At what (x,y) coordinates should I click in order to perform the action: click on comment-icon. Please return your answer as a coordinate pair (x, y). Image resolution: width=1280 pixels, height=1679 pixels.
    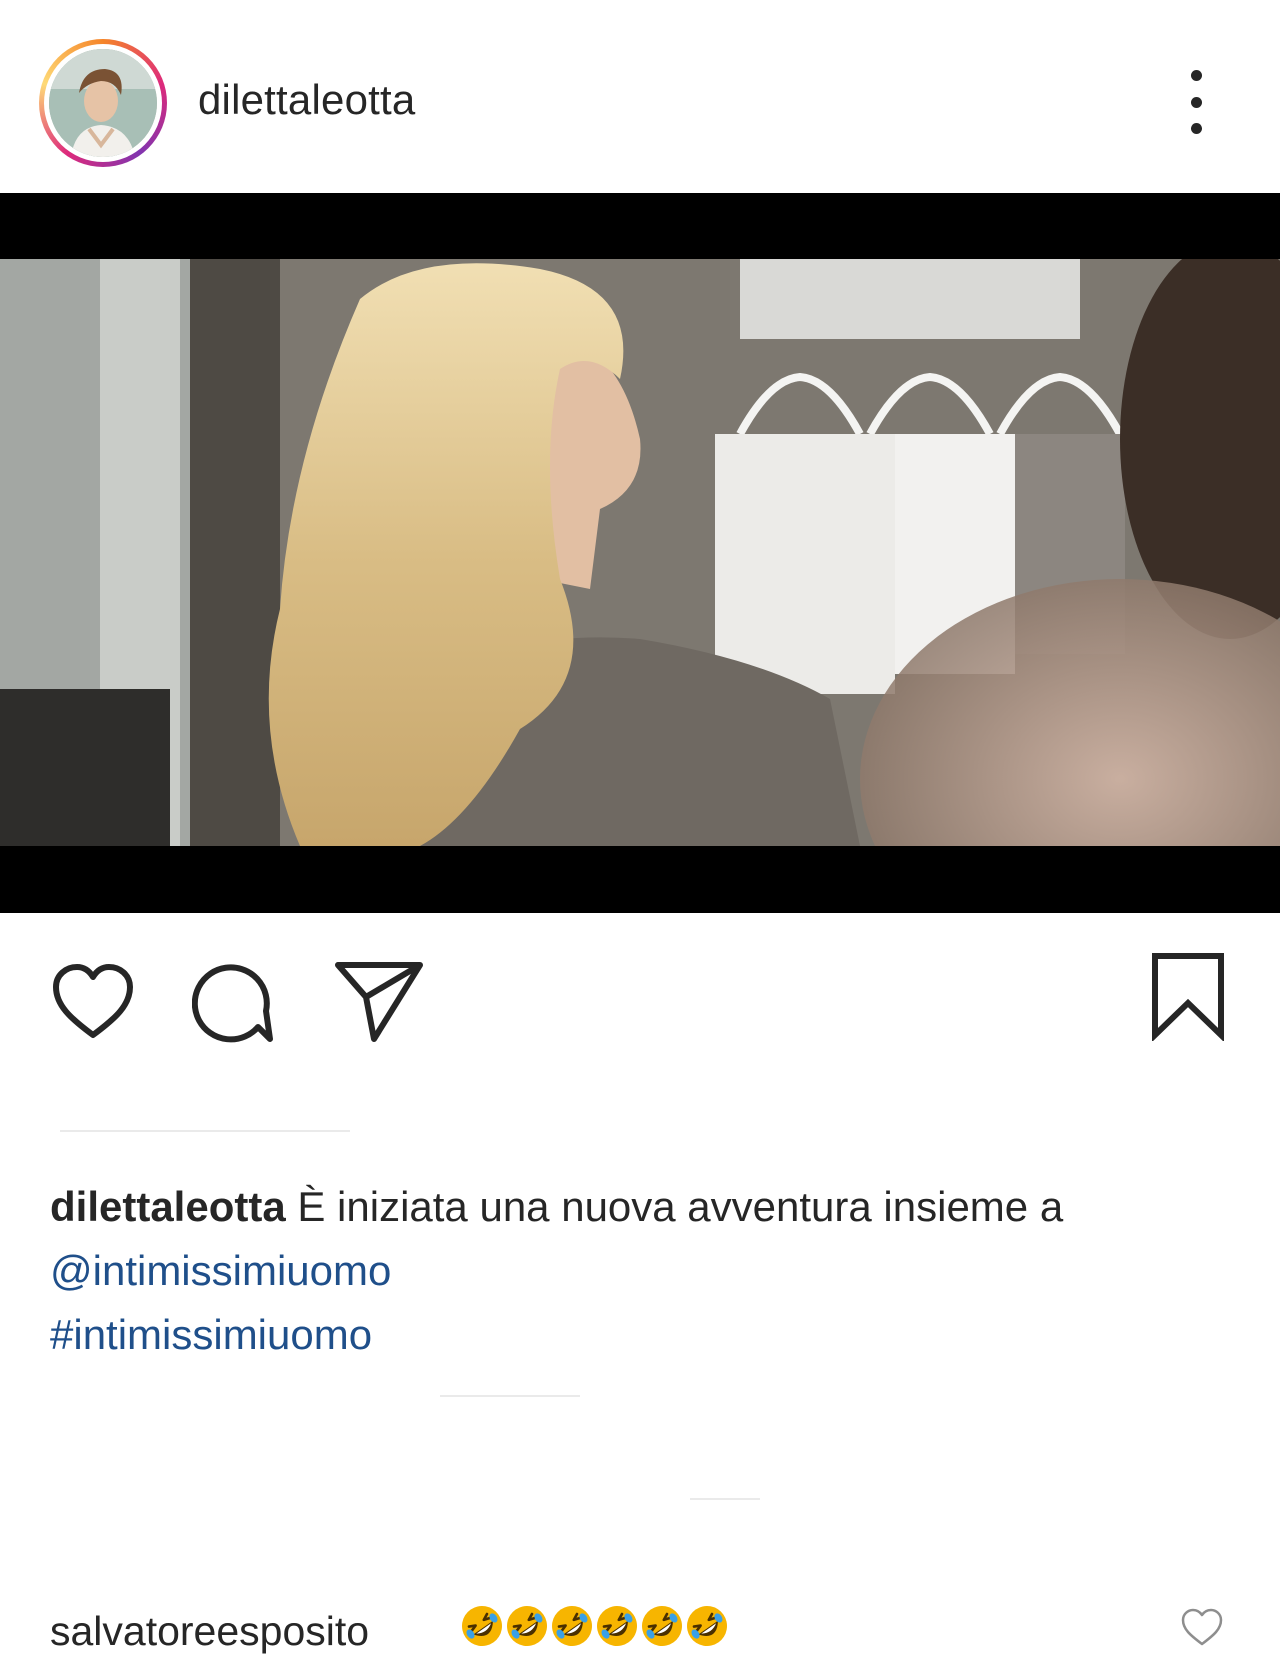
    Looking at the image, I should click on (234, 1005).